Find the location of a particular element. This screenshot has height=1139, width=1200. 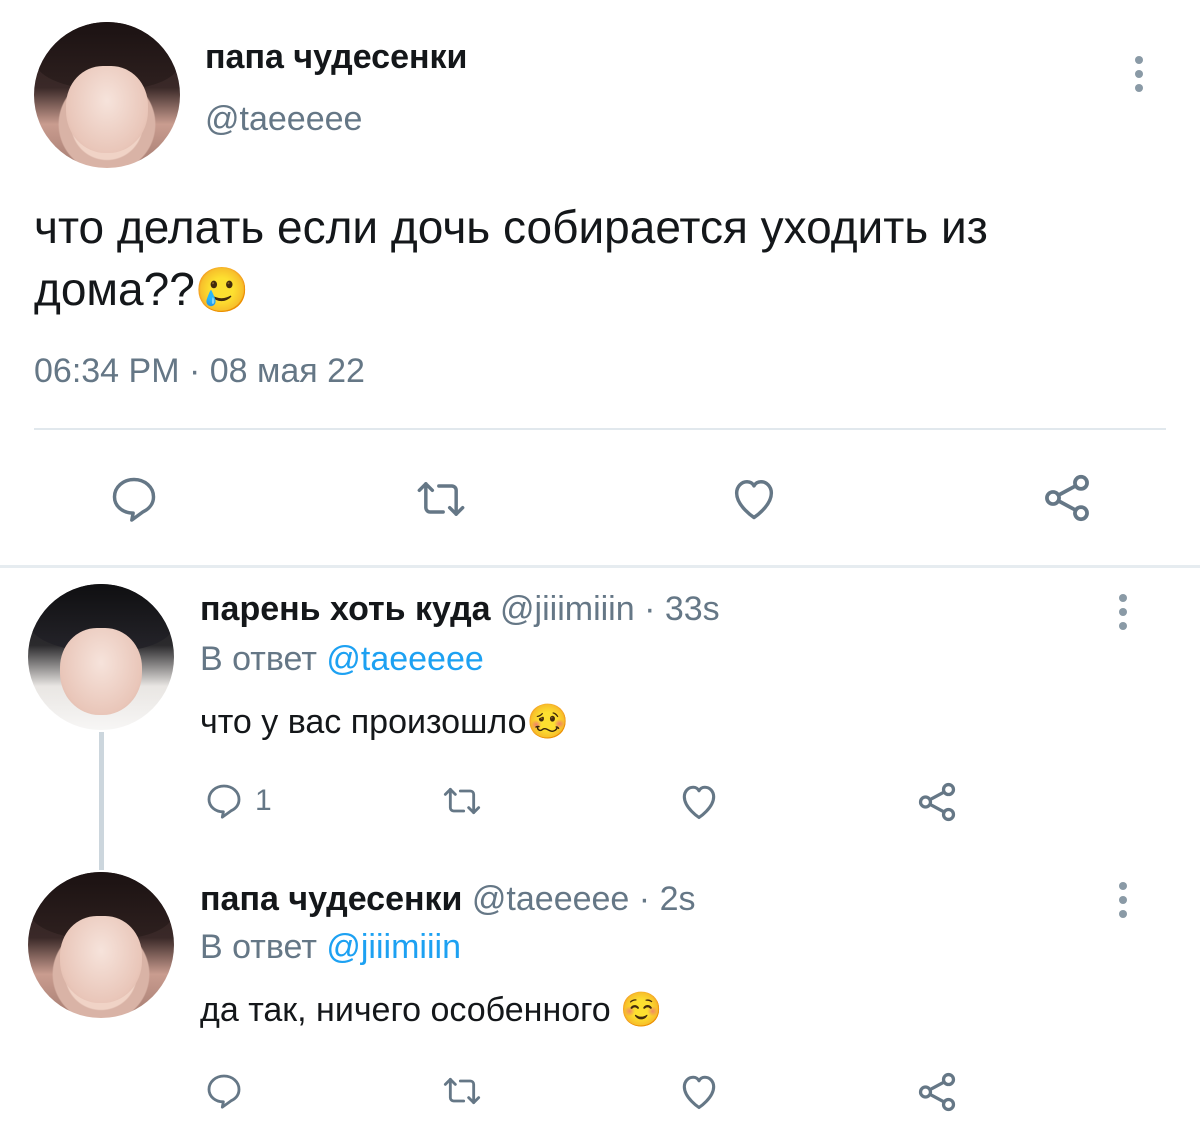

reply-avatar-taeeeee is located at coordinates (101, 945).